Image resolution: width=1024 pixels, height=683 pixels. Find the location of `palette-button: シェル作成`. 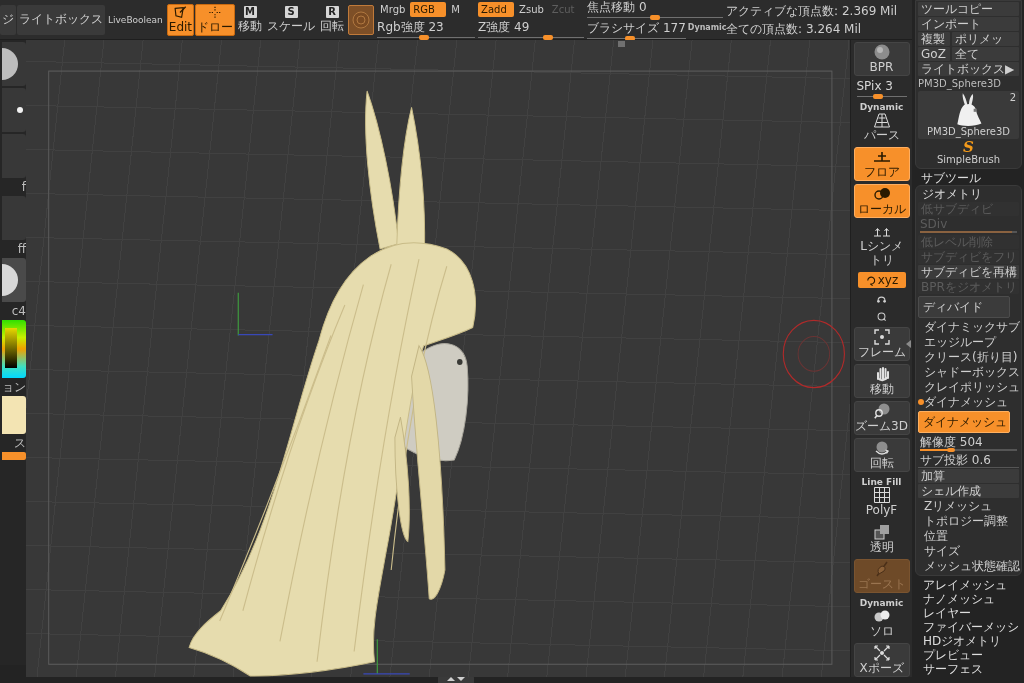

palette-button: シェル作成 is located at coordinates (968, 491).